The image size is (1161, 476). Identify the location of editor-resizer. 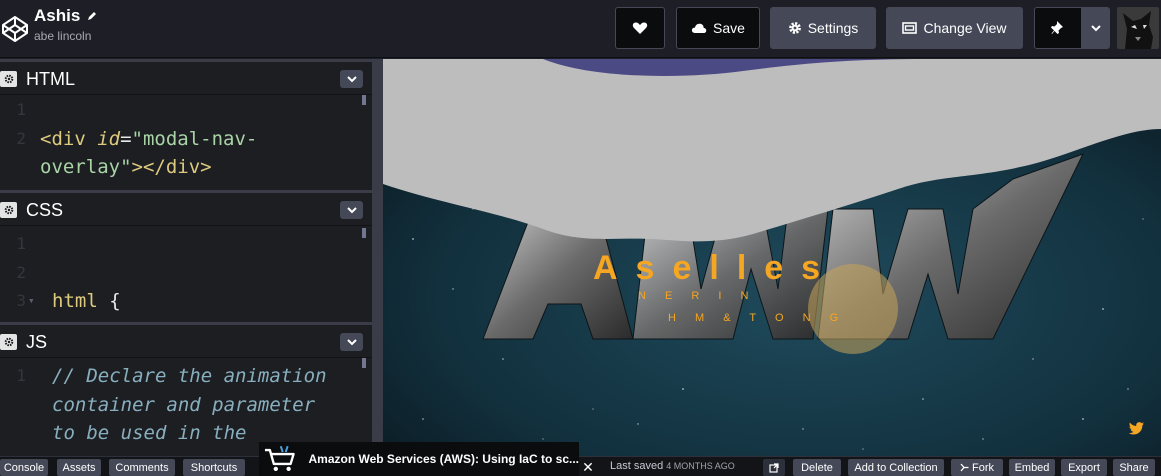
(377, 257).